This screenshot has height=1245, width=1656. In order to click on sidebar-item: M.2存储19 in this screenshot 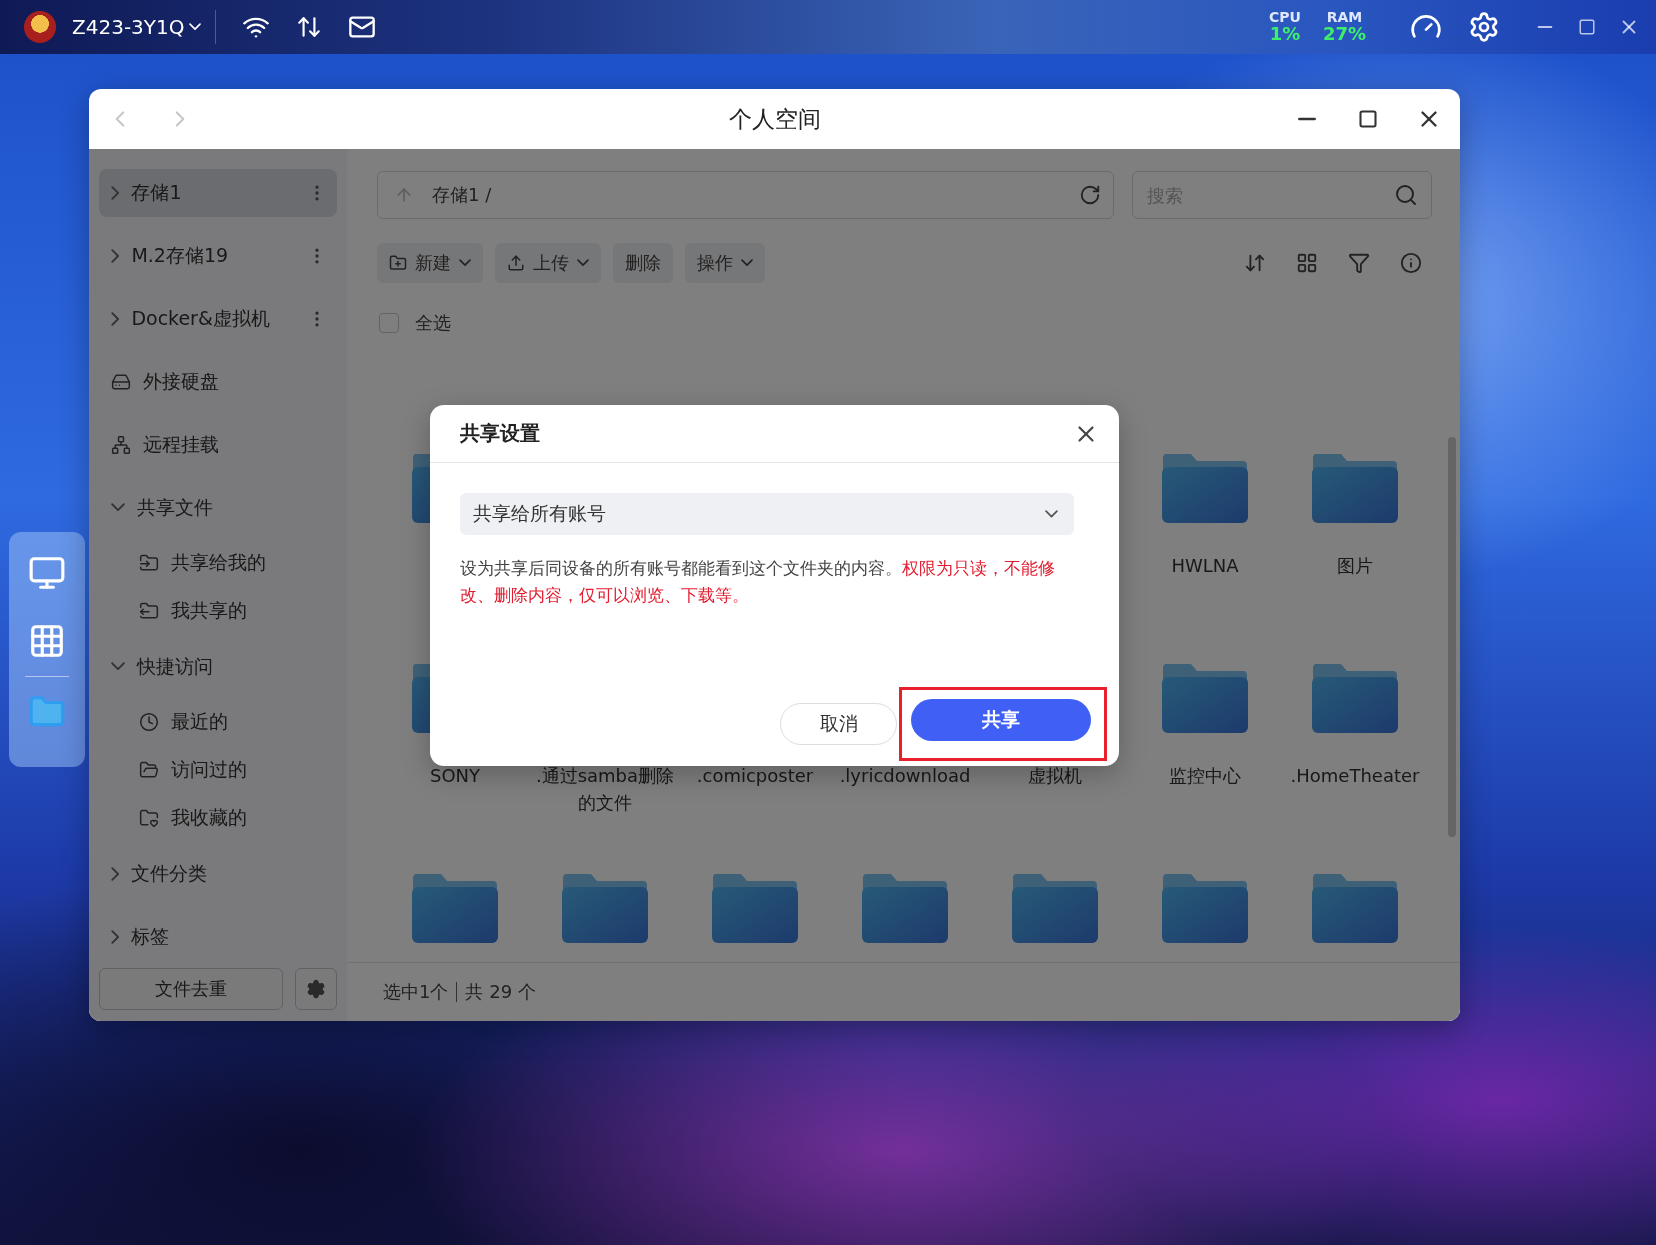, I will do `click(218, 255)`.